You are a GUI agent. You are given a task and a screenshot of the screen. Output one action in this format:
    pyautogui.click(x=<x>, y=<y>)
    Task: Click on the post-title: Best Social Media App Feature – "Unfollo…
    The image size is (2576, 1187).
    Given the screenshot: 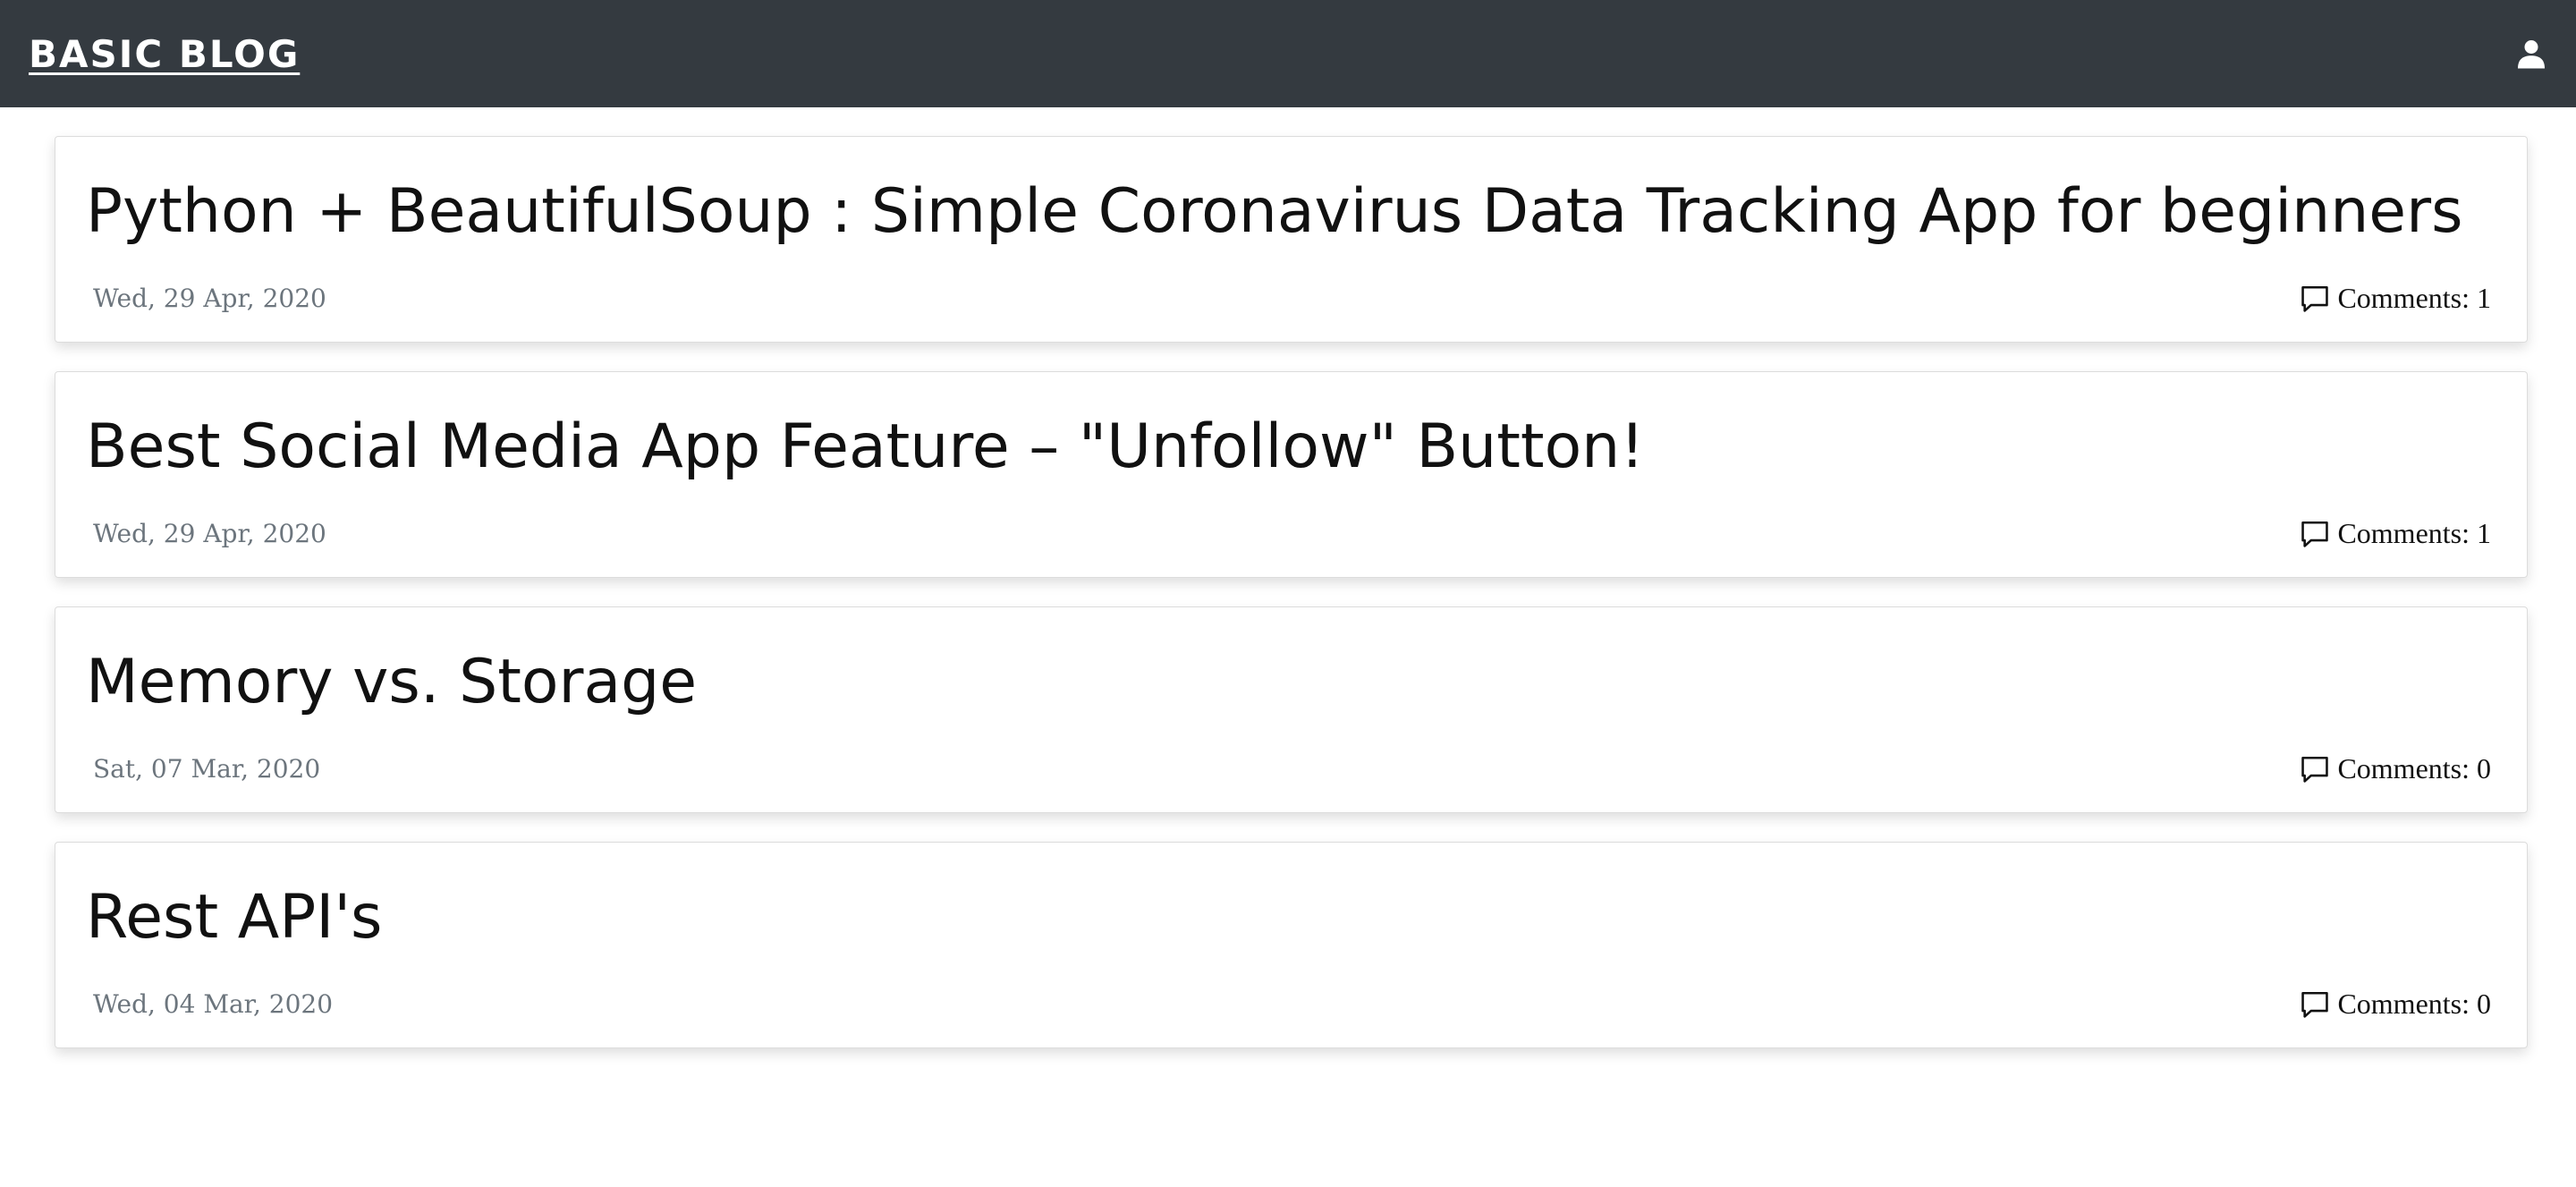 What is the action you would take?
    pyautogui.click(x=1288, y=447)
    